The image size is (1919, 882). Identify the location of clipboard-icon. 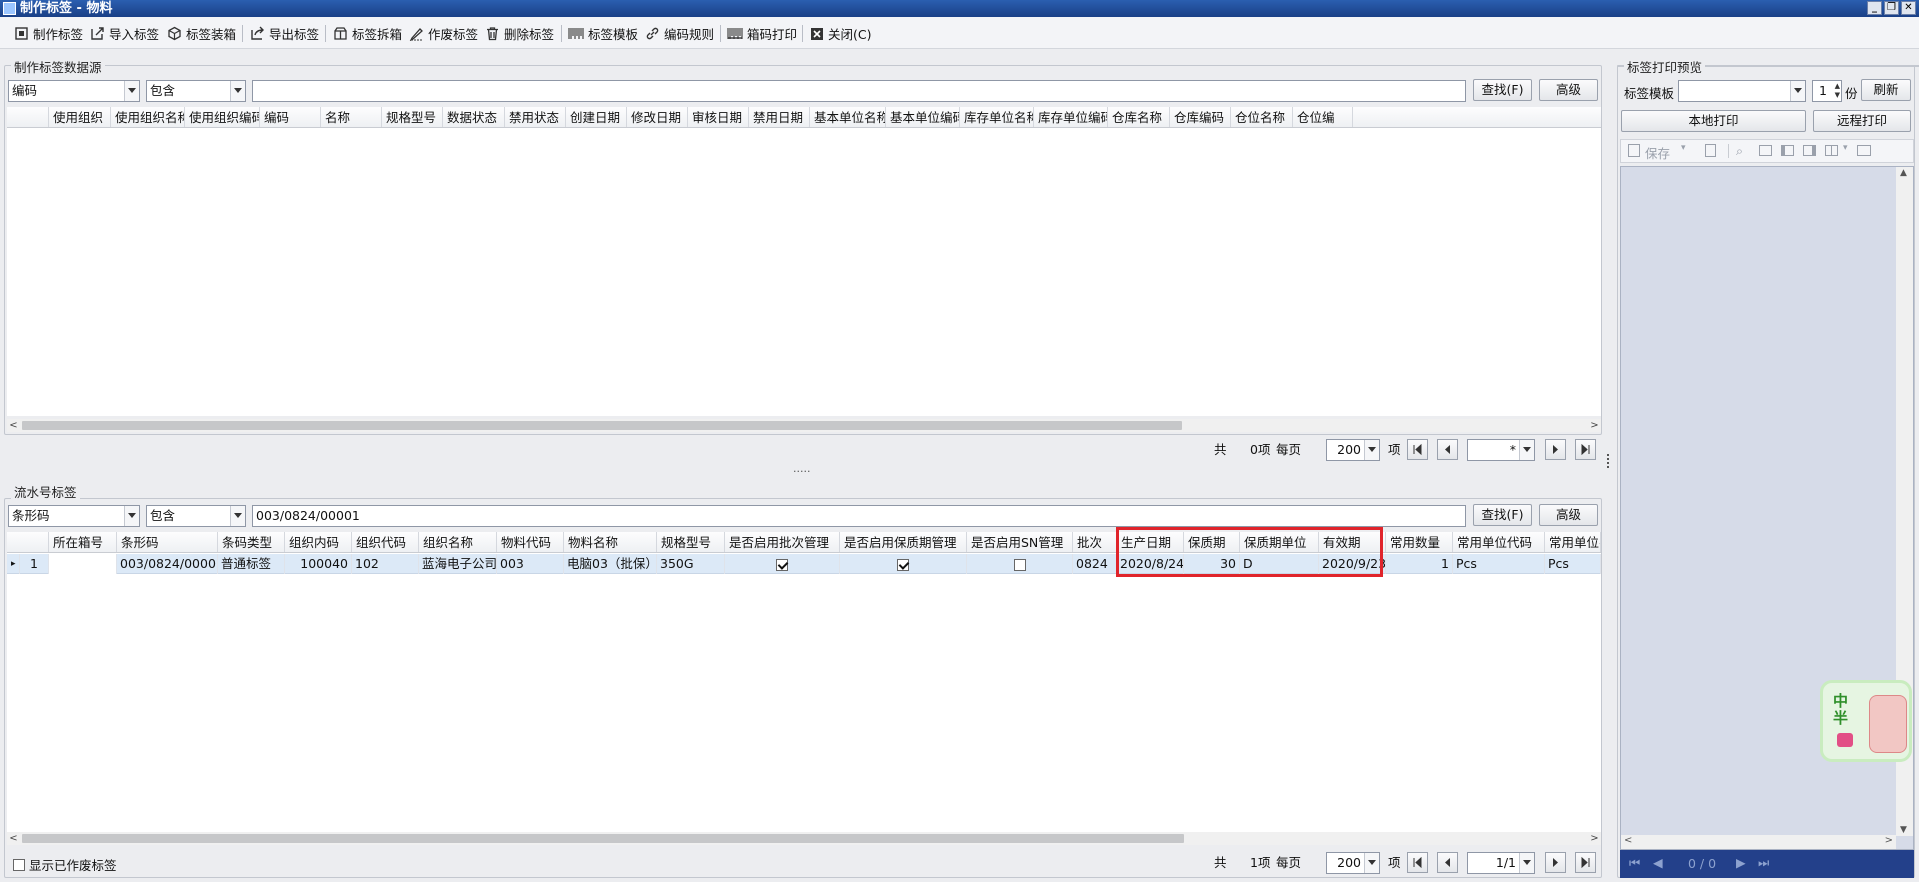
(1710, 150).